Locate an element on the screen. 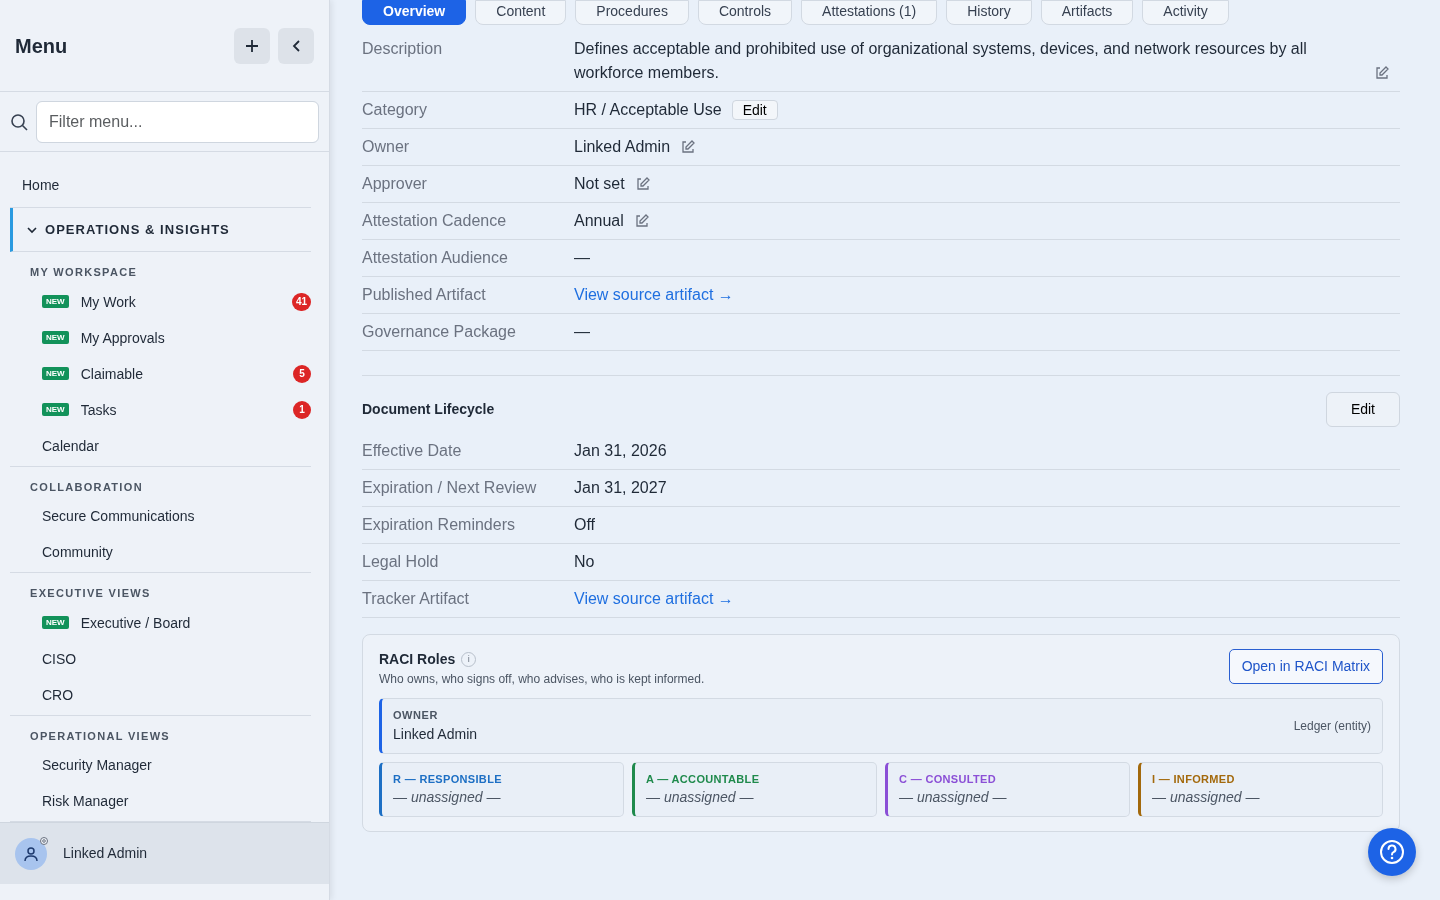 The image size is (1440, 900). nav-item: CRO is located at coordinates (160, 694).